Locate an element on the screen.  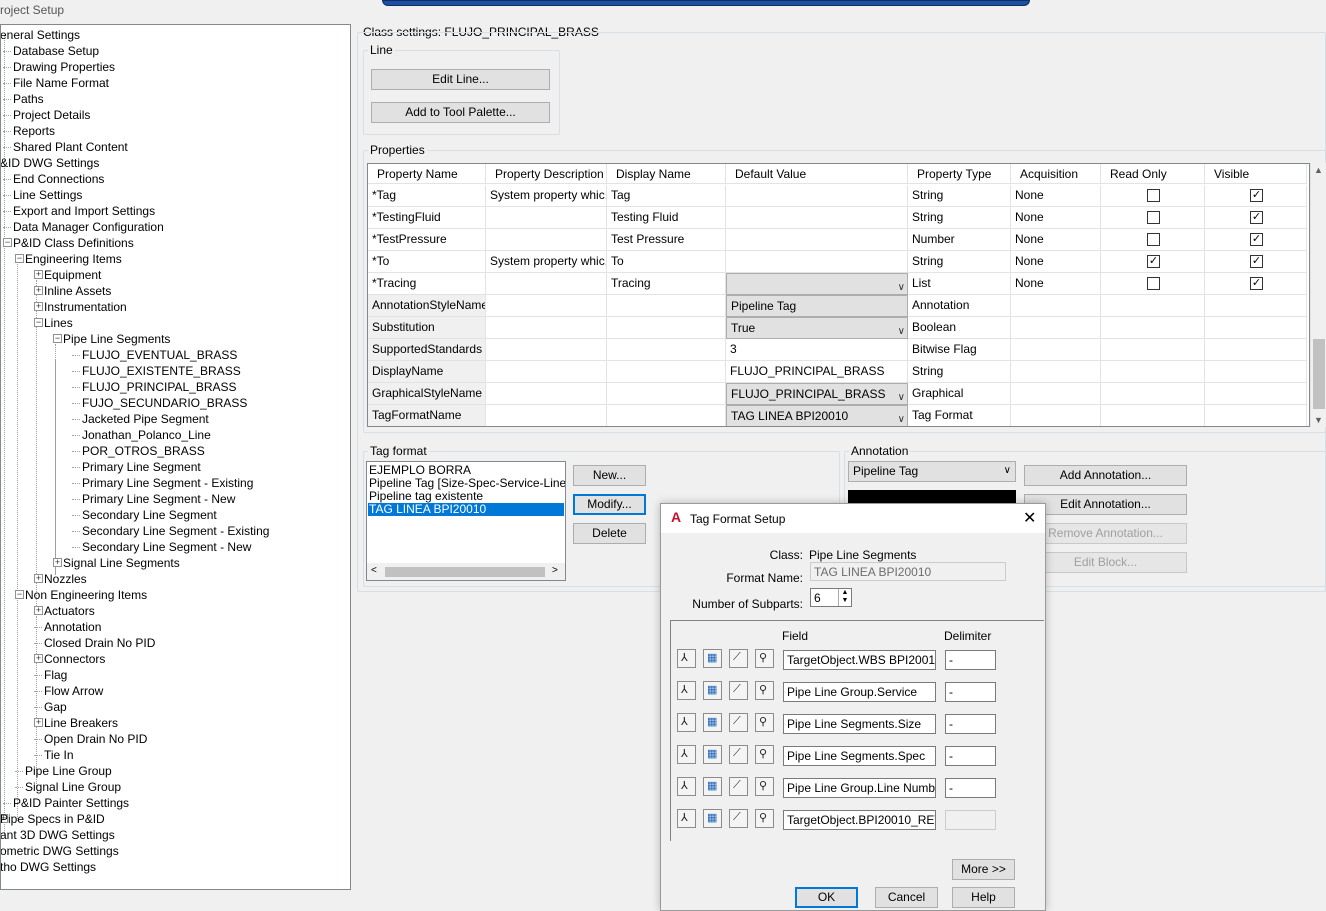
grid-column-header: Visible is located at coordinates (1256, 174).